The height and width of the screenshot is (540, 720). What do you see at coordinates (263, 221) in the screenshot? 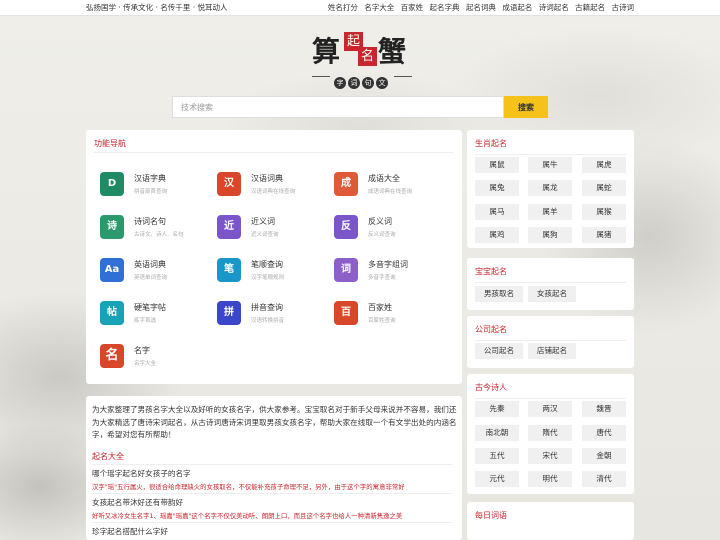
I see `tool-name: 近义词` at bounding box center [263, 221].